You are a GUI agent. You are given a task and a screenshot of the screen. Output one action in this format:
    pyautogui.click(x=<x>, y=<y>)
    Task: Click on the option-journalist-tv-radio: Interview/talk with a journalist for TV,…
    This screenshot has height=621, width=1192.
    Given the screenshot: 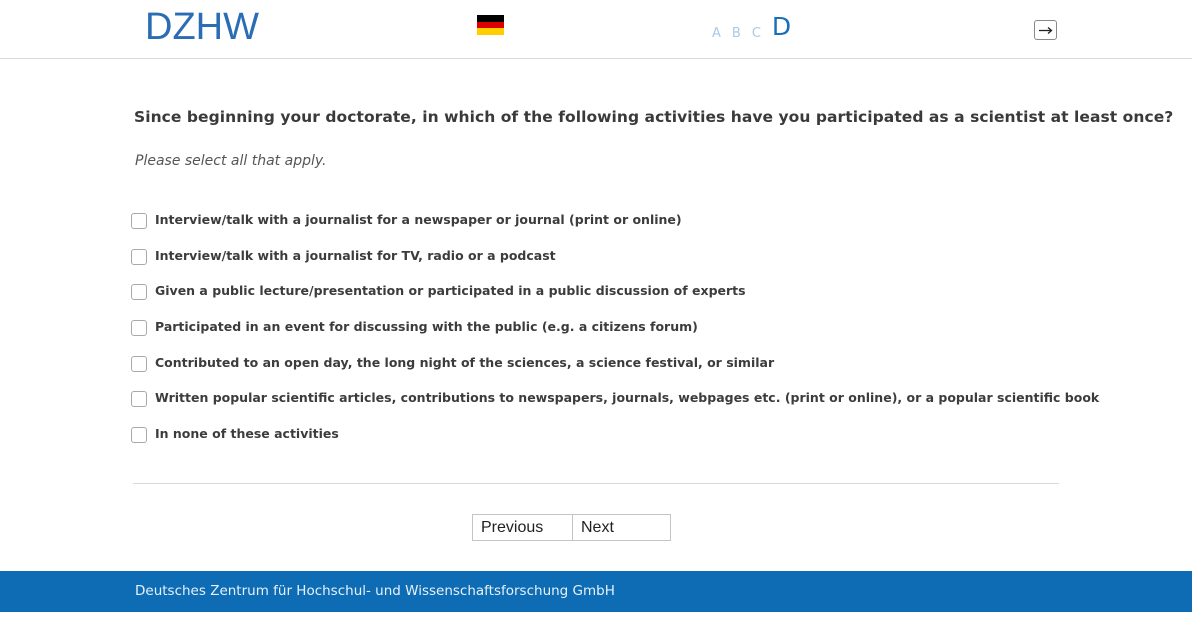 What is the action you would take?
    pyautogui.click(x=615, y=265)
    